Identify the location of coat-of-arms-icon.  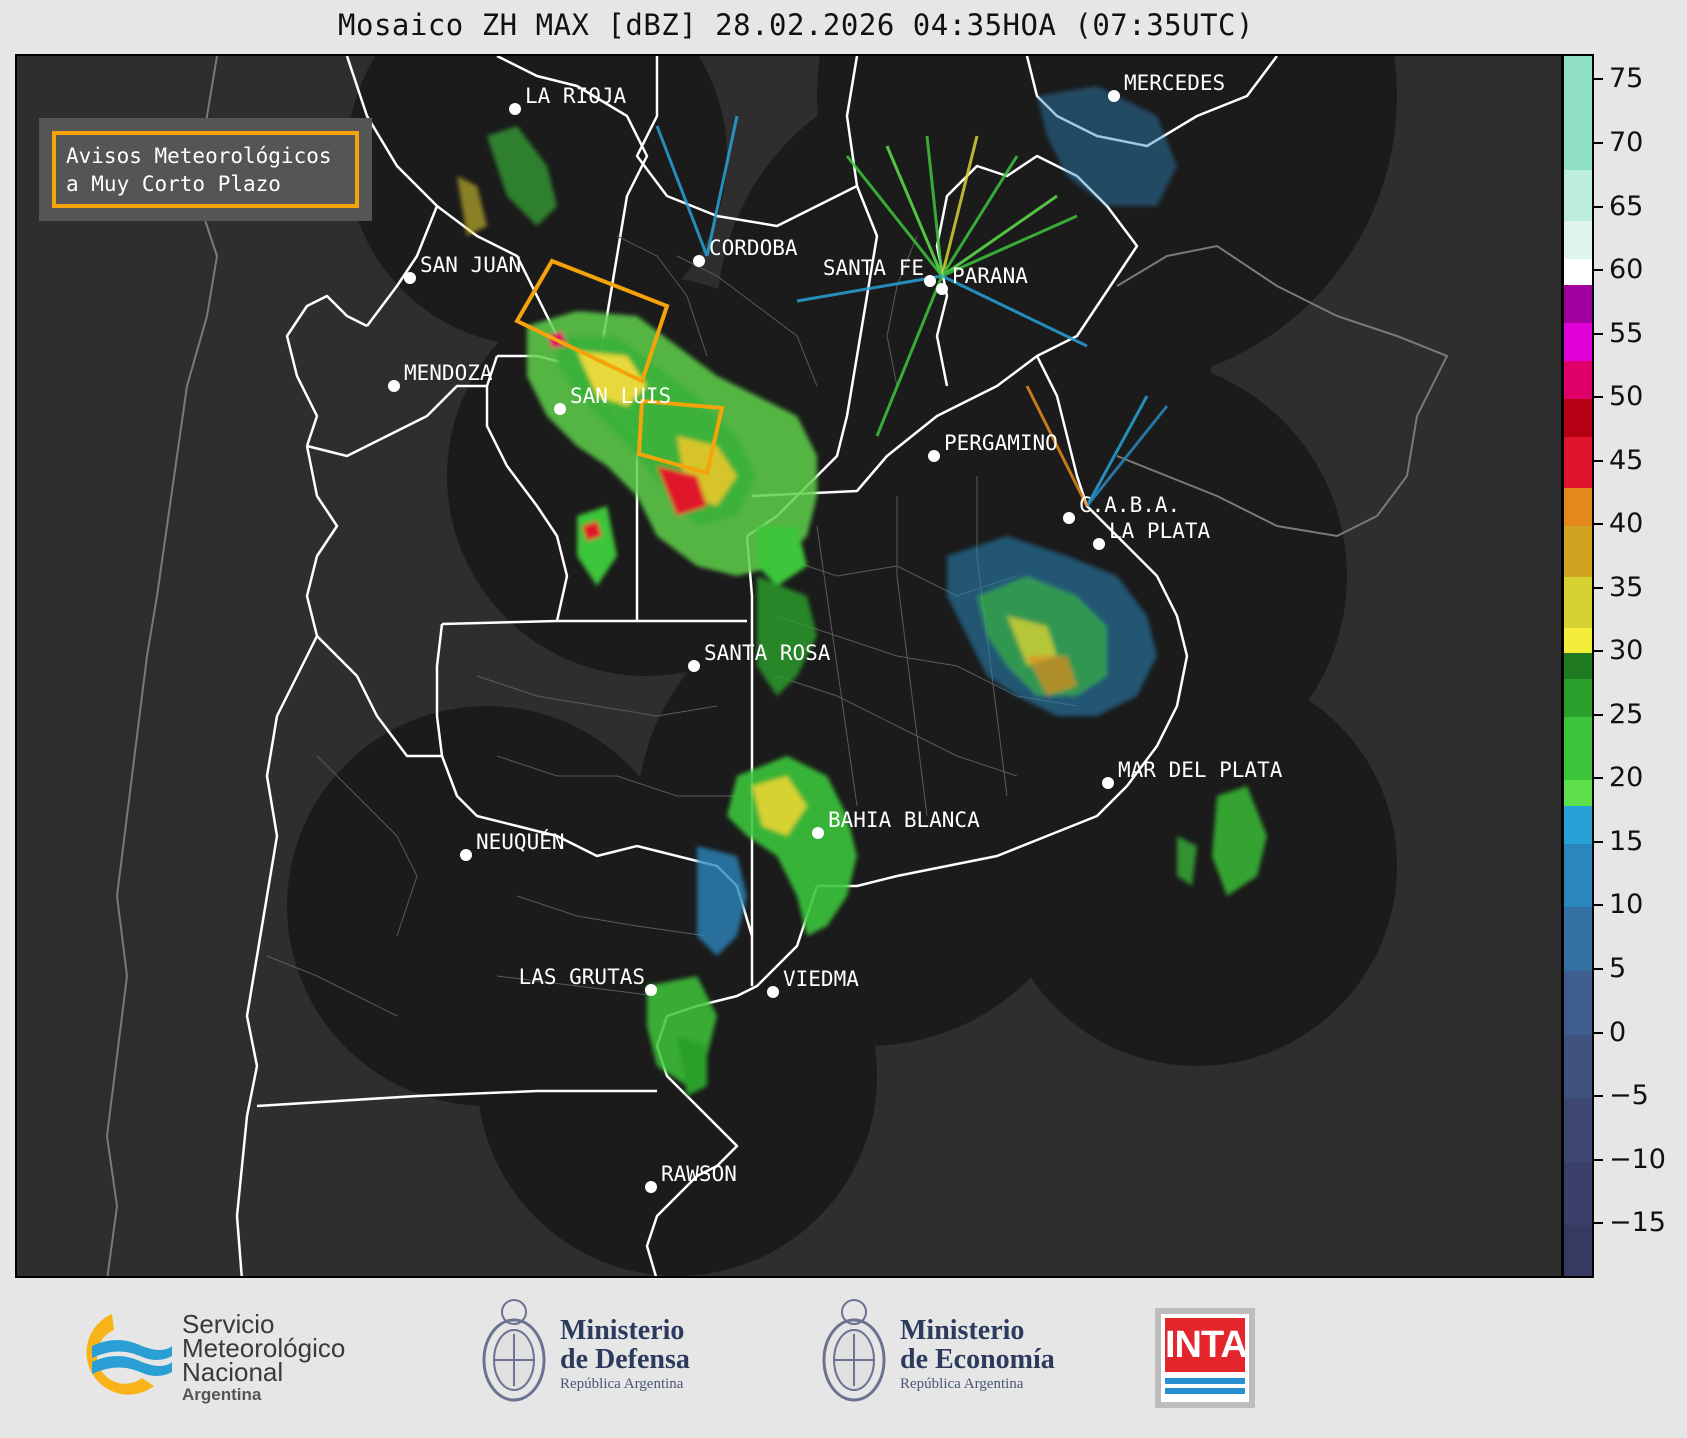
(514, 1350).